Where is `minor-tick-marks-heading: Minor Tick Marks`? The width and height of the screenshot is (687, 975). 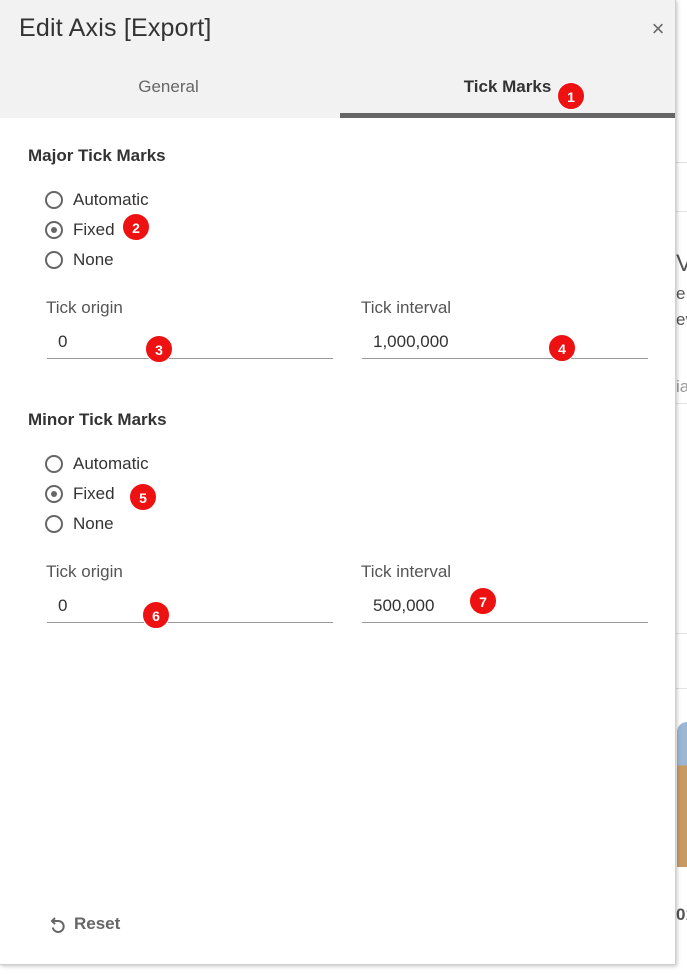
minor-tick-marks-heading: Minor Tick Marks is located at coordinates (97, 419).